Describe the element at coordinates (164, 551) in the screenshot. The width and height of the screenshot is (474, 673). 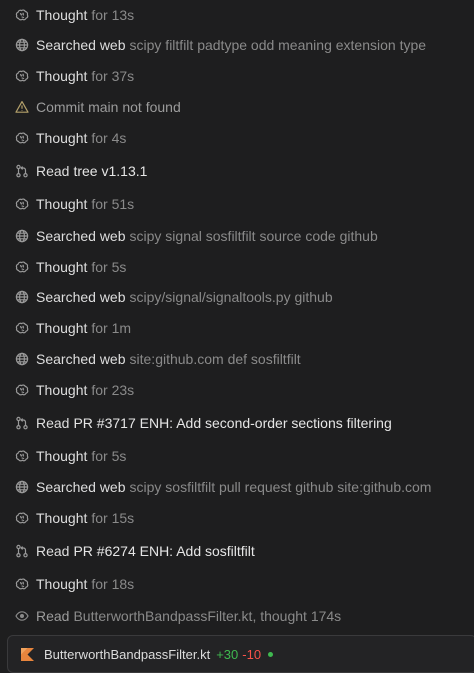
I see `step-detail: PR #6274 ENH: Add sosfiltfilt` at that location.